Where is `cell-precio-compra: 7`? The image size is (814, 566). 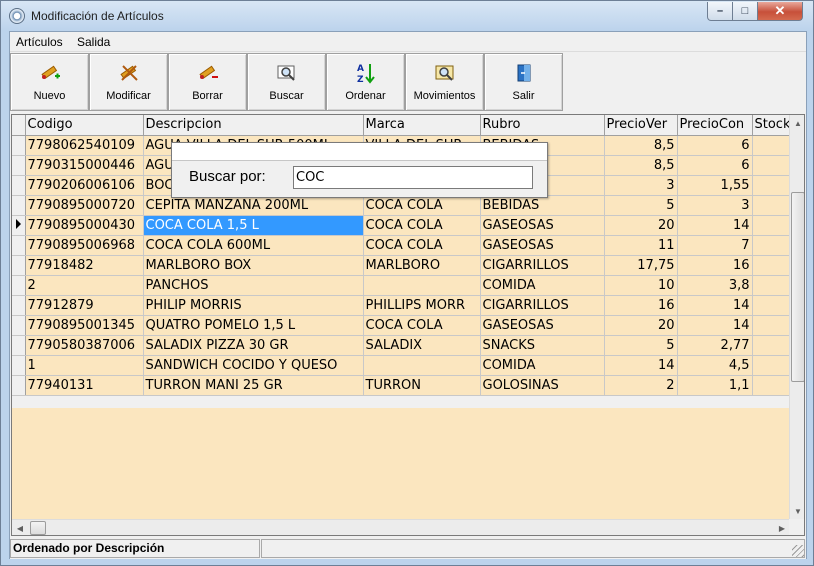
cell-precio-compra: 7 is located at coordinates (715, 245).